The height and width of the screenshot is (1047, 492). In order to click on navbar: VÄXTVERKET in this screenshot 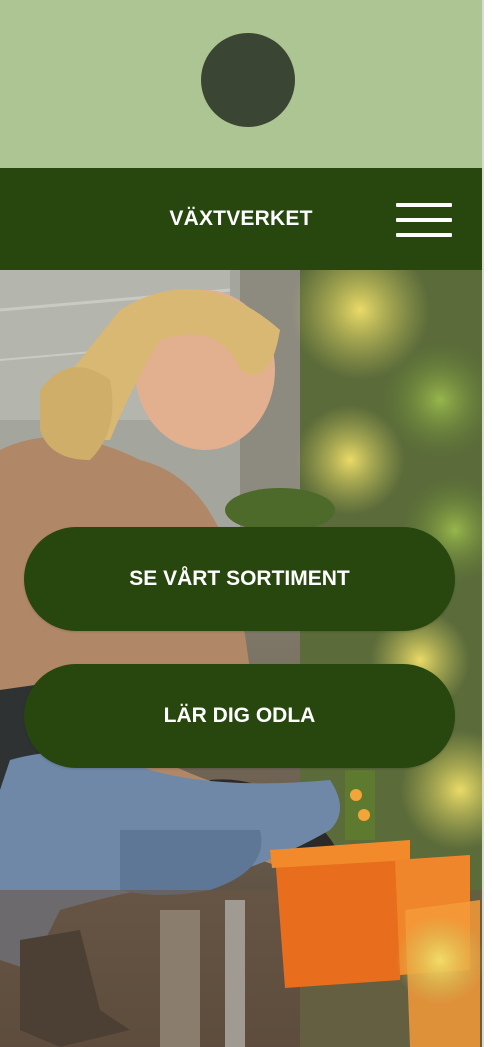, I will do `click(241, 219)`.